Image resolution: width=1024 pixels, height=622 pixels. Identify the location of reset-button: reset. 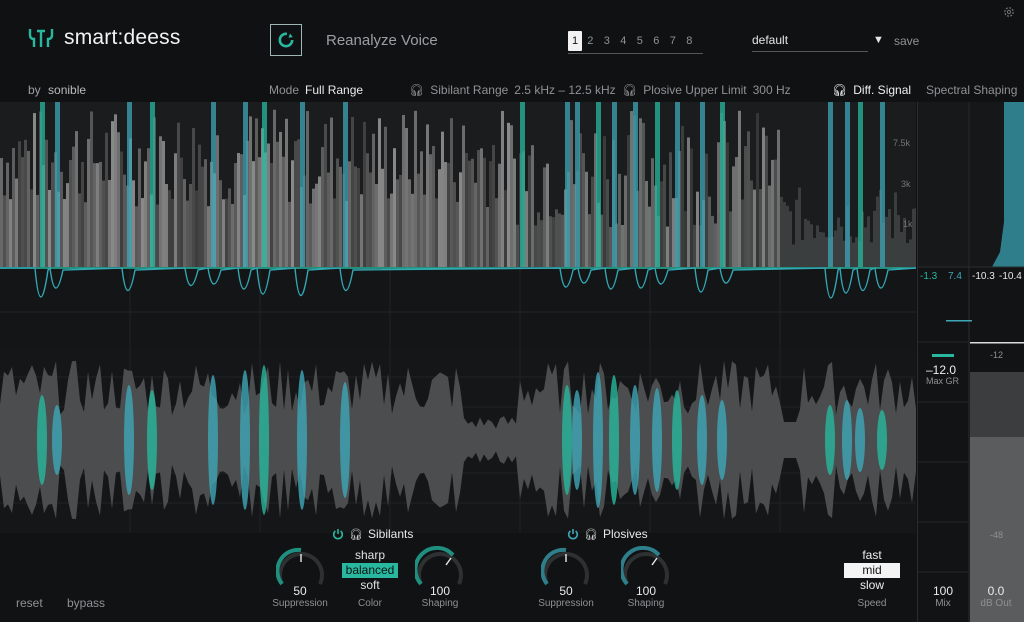
(29, 603).